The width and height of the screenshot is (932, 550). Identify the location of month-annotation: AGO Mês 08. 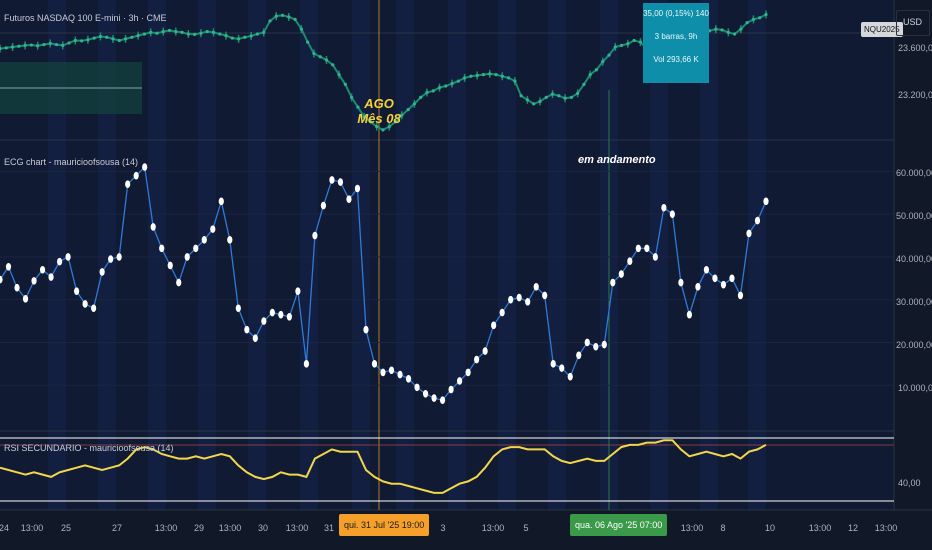
(379, 111).